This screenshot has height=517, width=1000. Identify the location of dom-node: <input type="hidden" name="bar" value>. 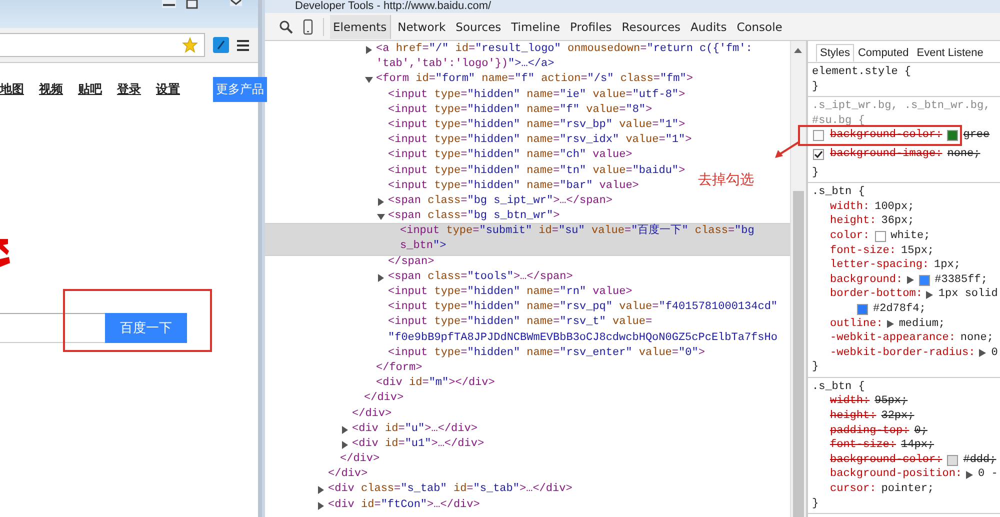
(452, 186).